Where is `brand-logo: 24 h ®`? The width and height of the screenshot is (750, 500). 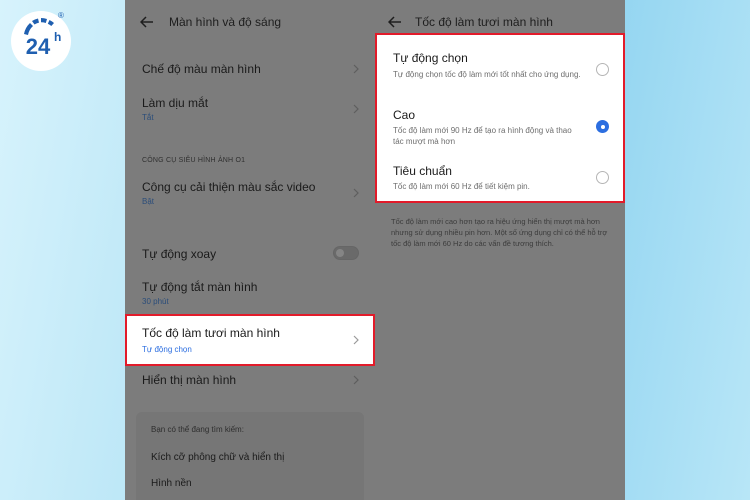
brand-logo: 24 h ® is located at coordinates (41, 41).